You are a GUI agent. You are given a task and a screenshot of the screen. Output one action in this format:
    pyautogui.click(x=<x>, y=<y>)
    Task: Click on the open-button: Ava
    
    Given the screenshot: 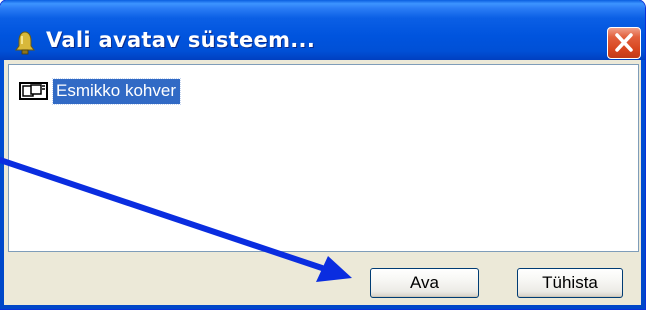 What is the action you would take?
    pyautogui.click(x=424, y=283)
    